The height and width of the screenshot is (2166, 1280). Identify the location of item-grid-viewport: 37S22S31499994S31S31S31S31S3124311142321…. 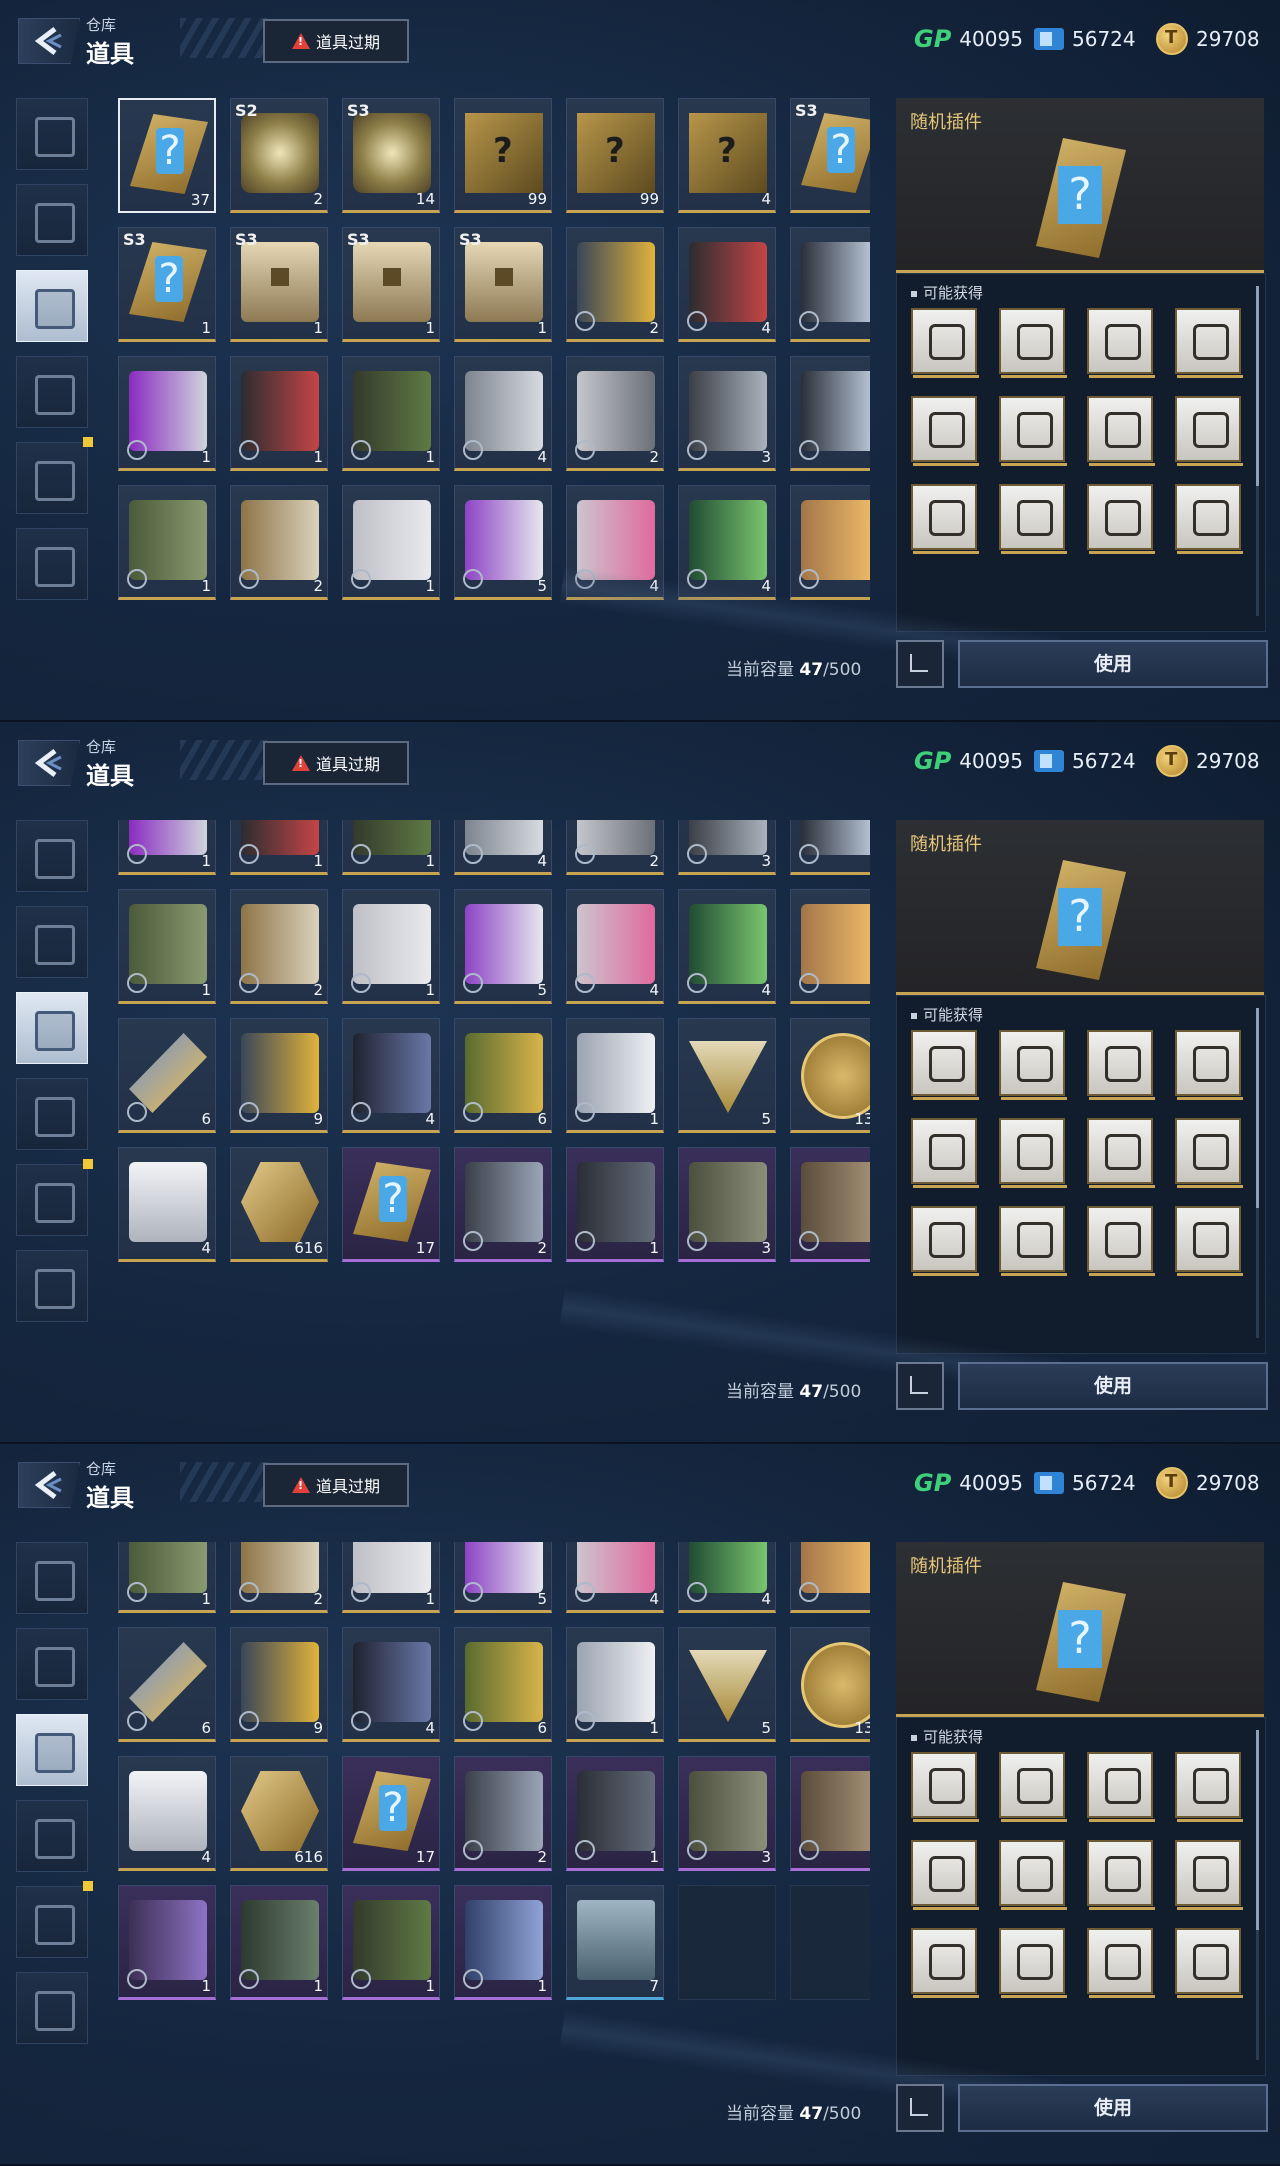
(494, 368).